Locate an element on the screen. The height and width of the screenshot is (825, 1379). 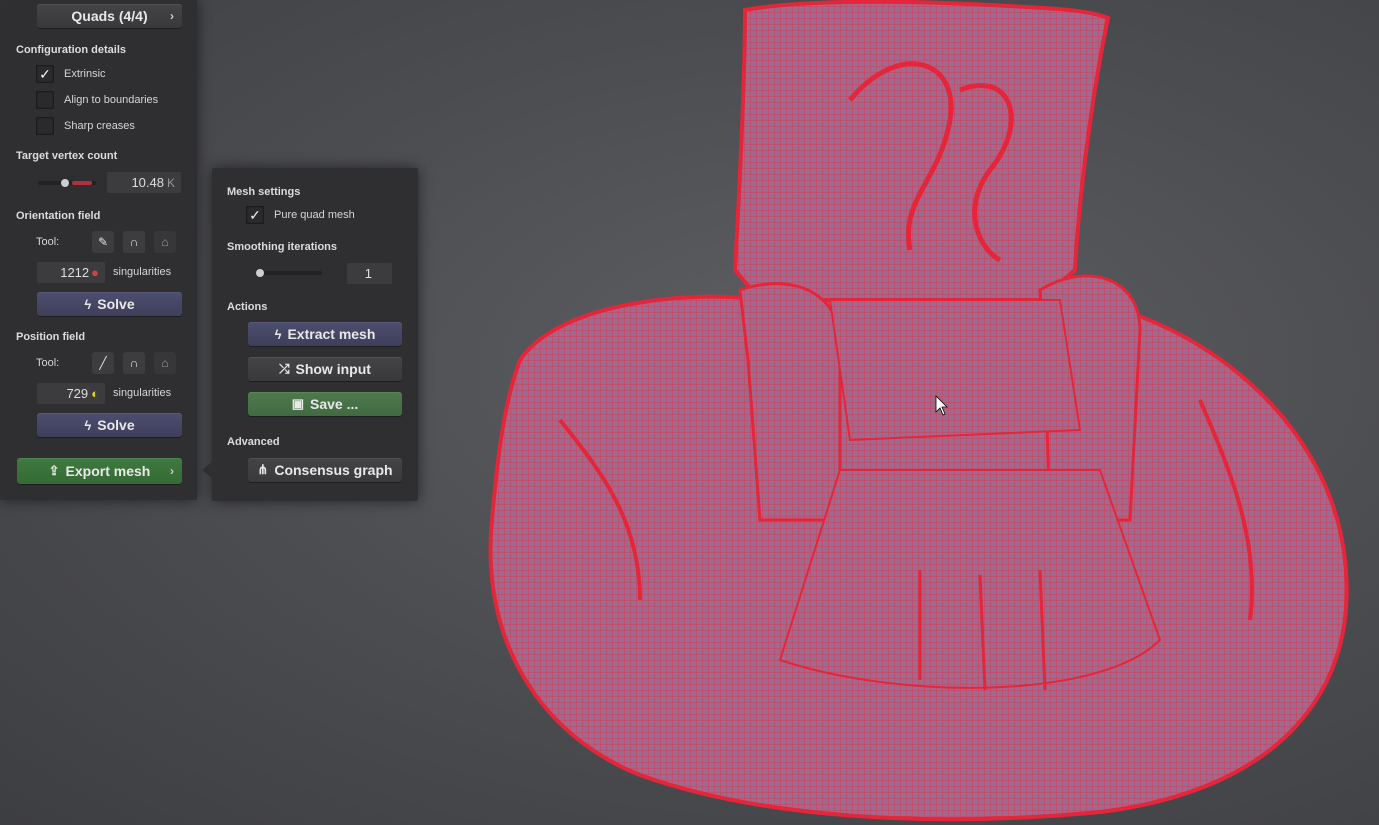
smoothing-value: 1 is located at coordinates (368, 273).